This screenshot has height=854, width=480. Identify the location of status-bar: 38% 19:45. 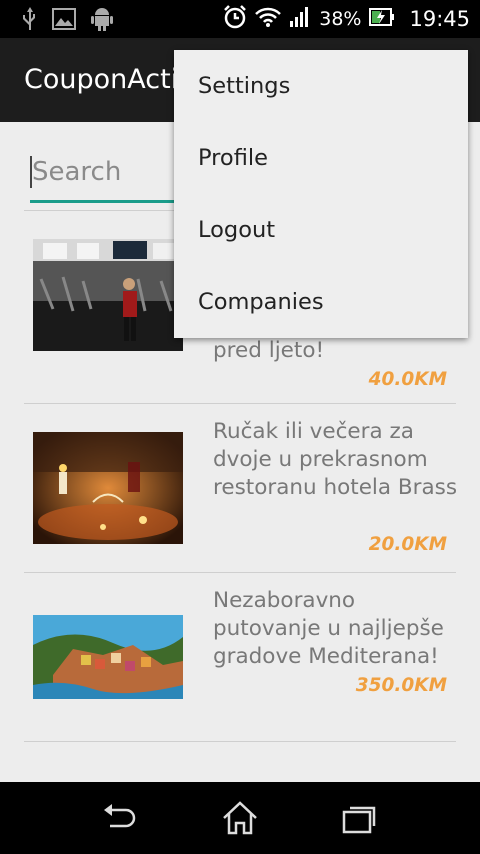
(240, 19).